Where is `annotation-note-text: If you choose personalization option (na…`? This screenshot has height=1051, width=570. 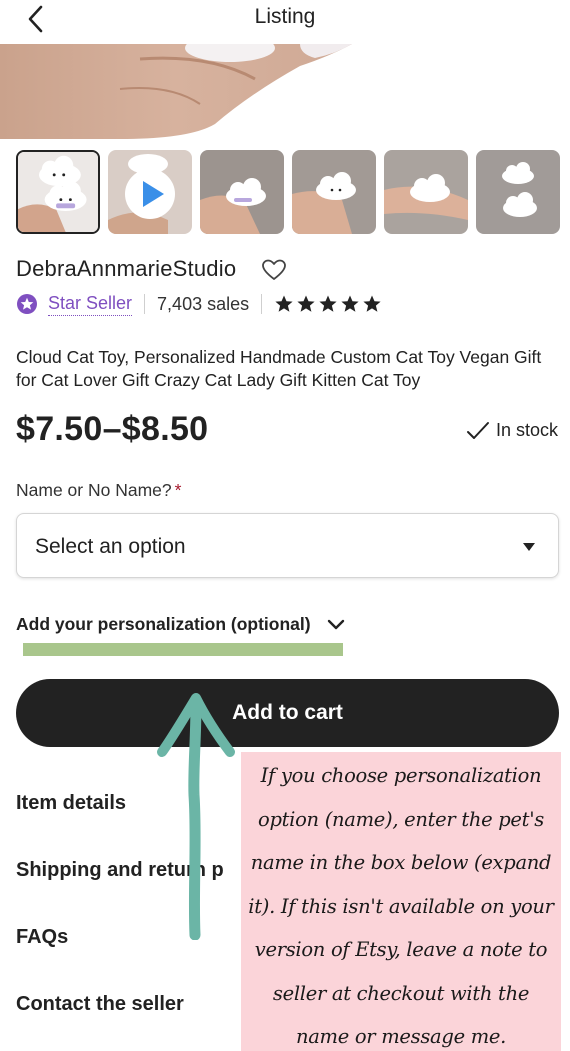
annotation-note-text: If you choose personalization option (na… is located at coordinates (401, 906).